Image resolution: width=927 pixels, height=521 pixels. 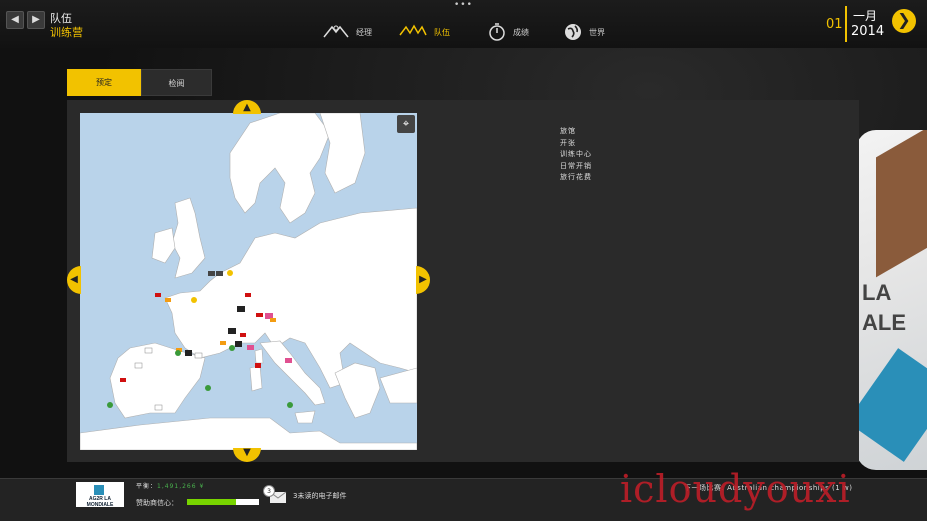 What do you see at coordinates (568, 142) in the screenshot?
I see `legend-opening: 开张` at bounding box center [568, 142].